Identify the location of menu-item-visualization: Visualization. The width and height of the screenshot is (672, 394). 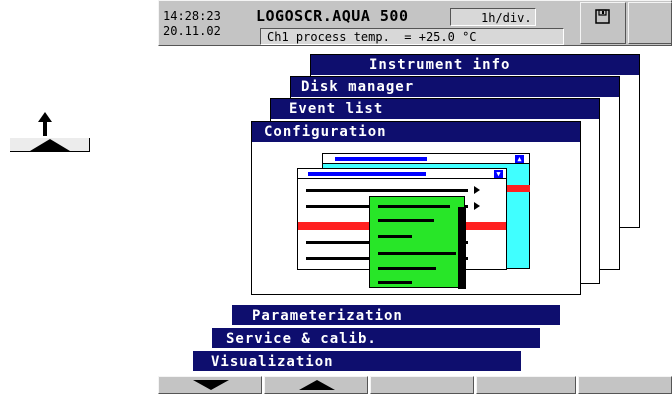
(357, 361).